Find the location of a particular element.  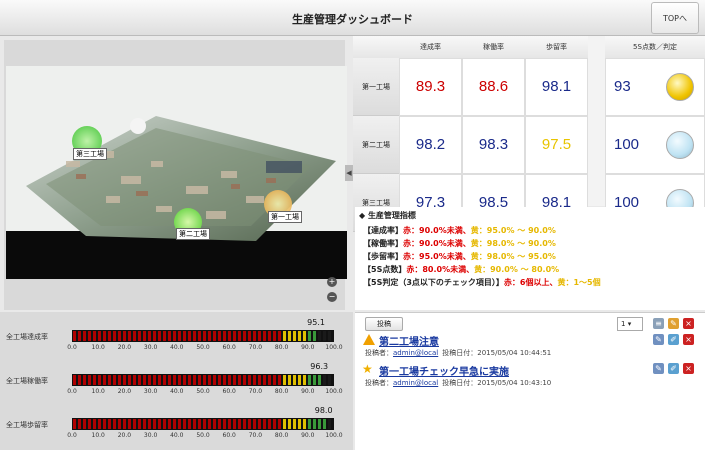

warning-icon is located at coordinates (369, 339).